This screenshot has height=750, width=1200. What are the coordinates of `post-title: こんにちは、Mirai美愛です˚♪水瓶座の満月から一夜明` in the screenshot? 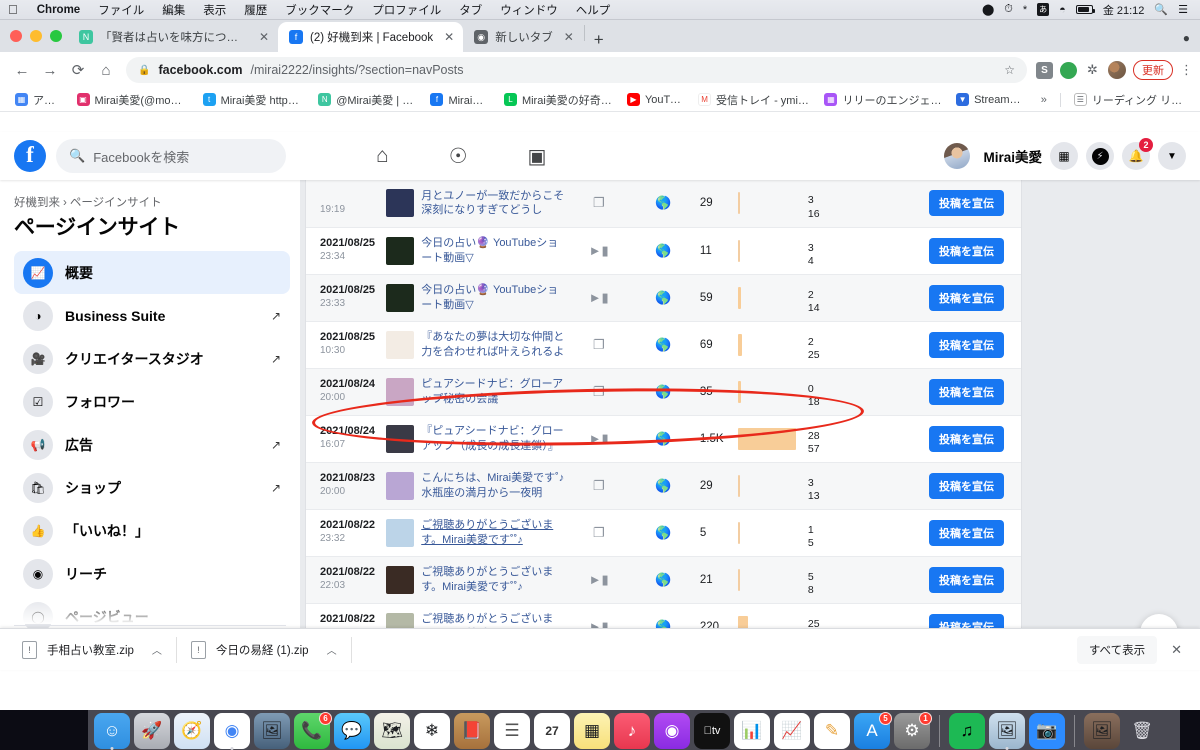 It's located at (493, 485).